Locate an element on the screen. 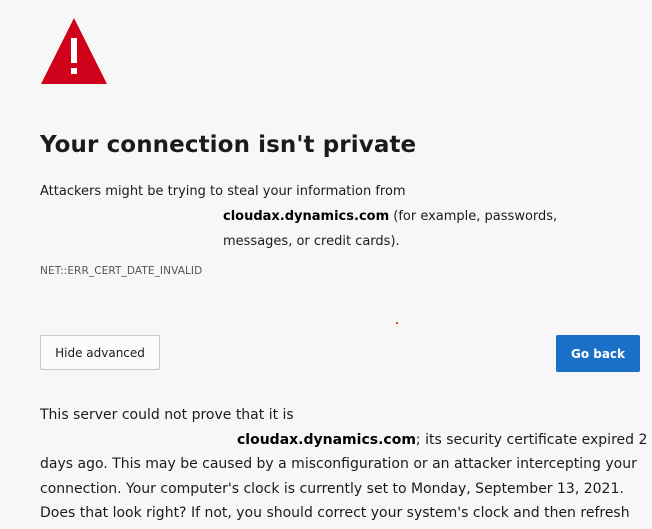  go-back-button: Go back is located at coordinates (598, 353).